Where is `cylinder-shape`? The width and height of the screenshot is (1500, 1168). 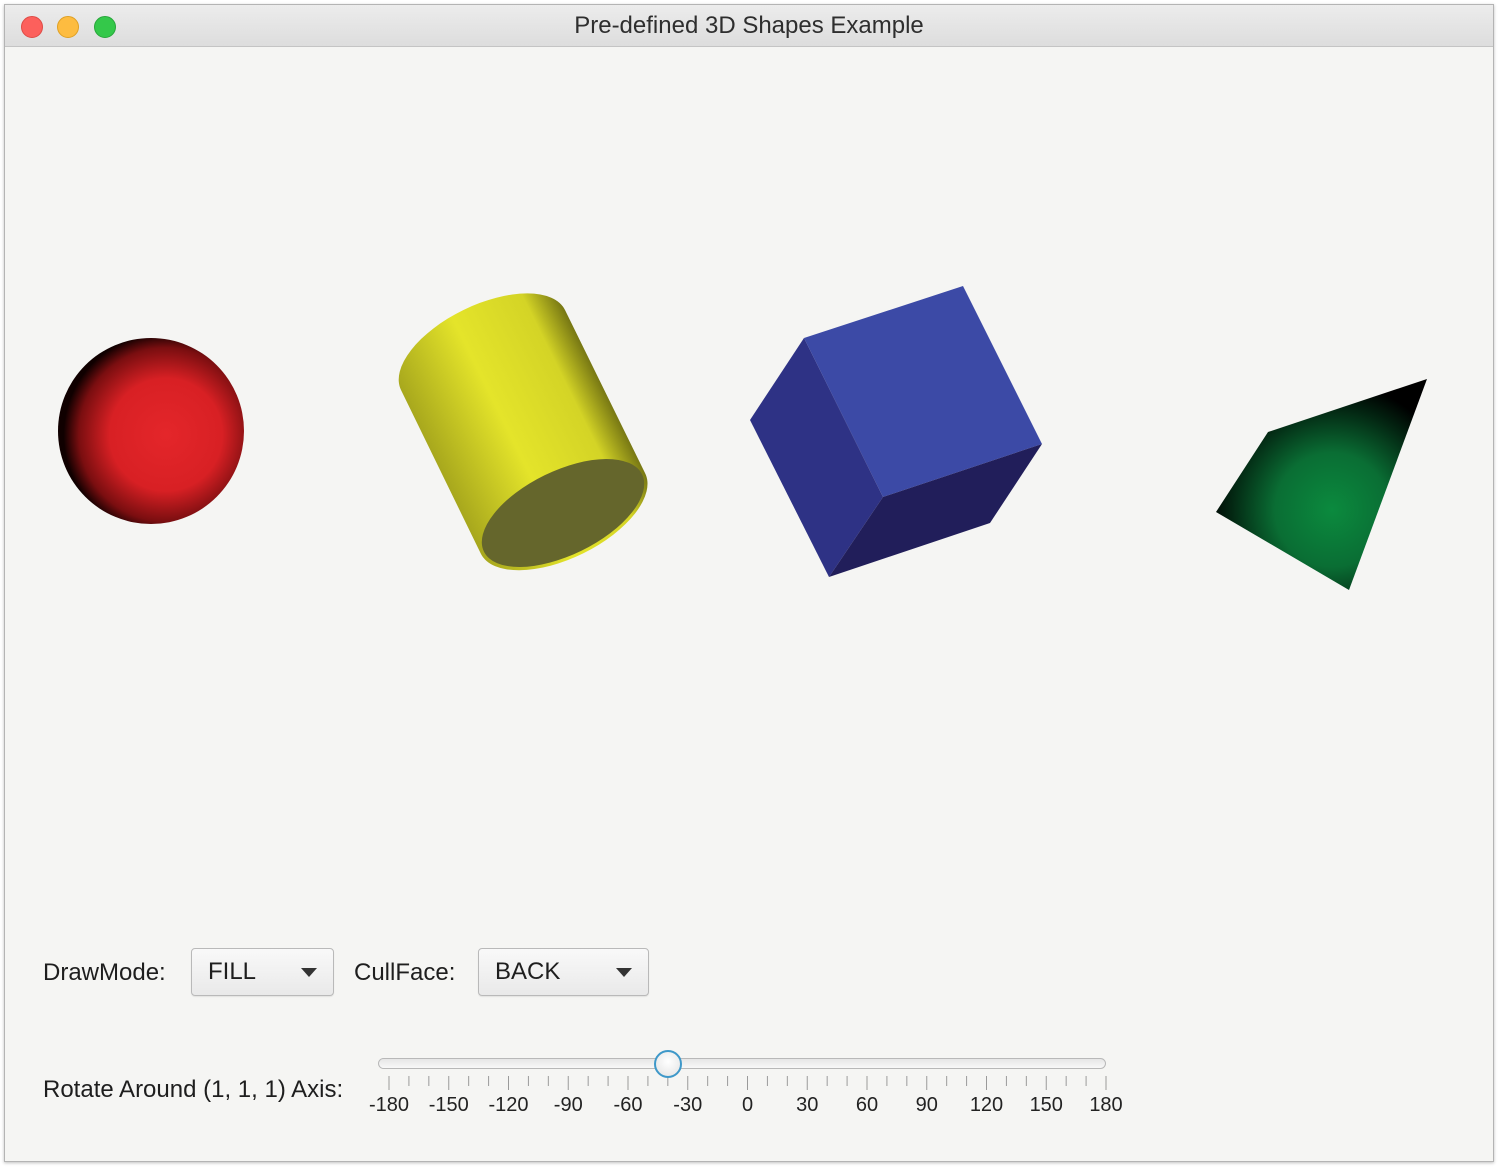 cylinder-shape is located at coordinates (523, 432).